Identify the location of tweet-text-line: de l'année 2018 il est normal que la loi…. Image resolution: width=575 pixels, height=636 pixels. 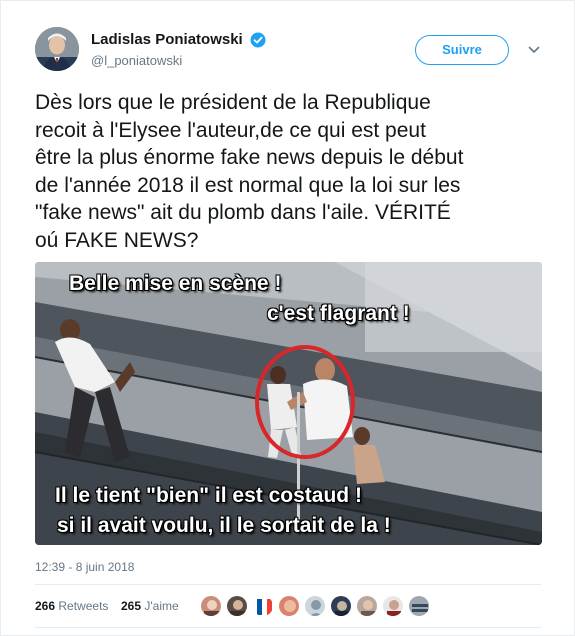
(248, 185).